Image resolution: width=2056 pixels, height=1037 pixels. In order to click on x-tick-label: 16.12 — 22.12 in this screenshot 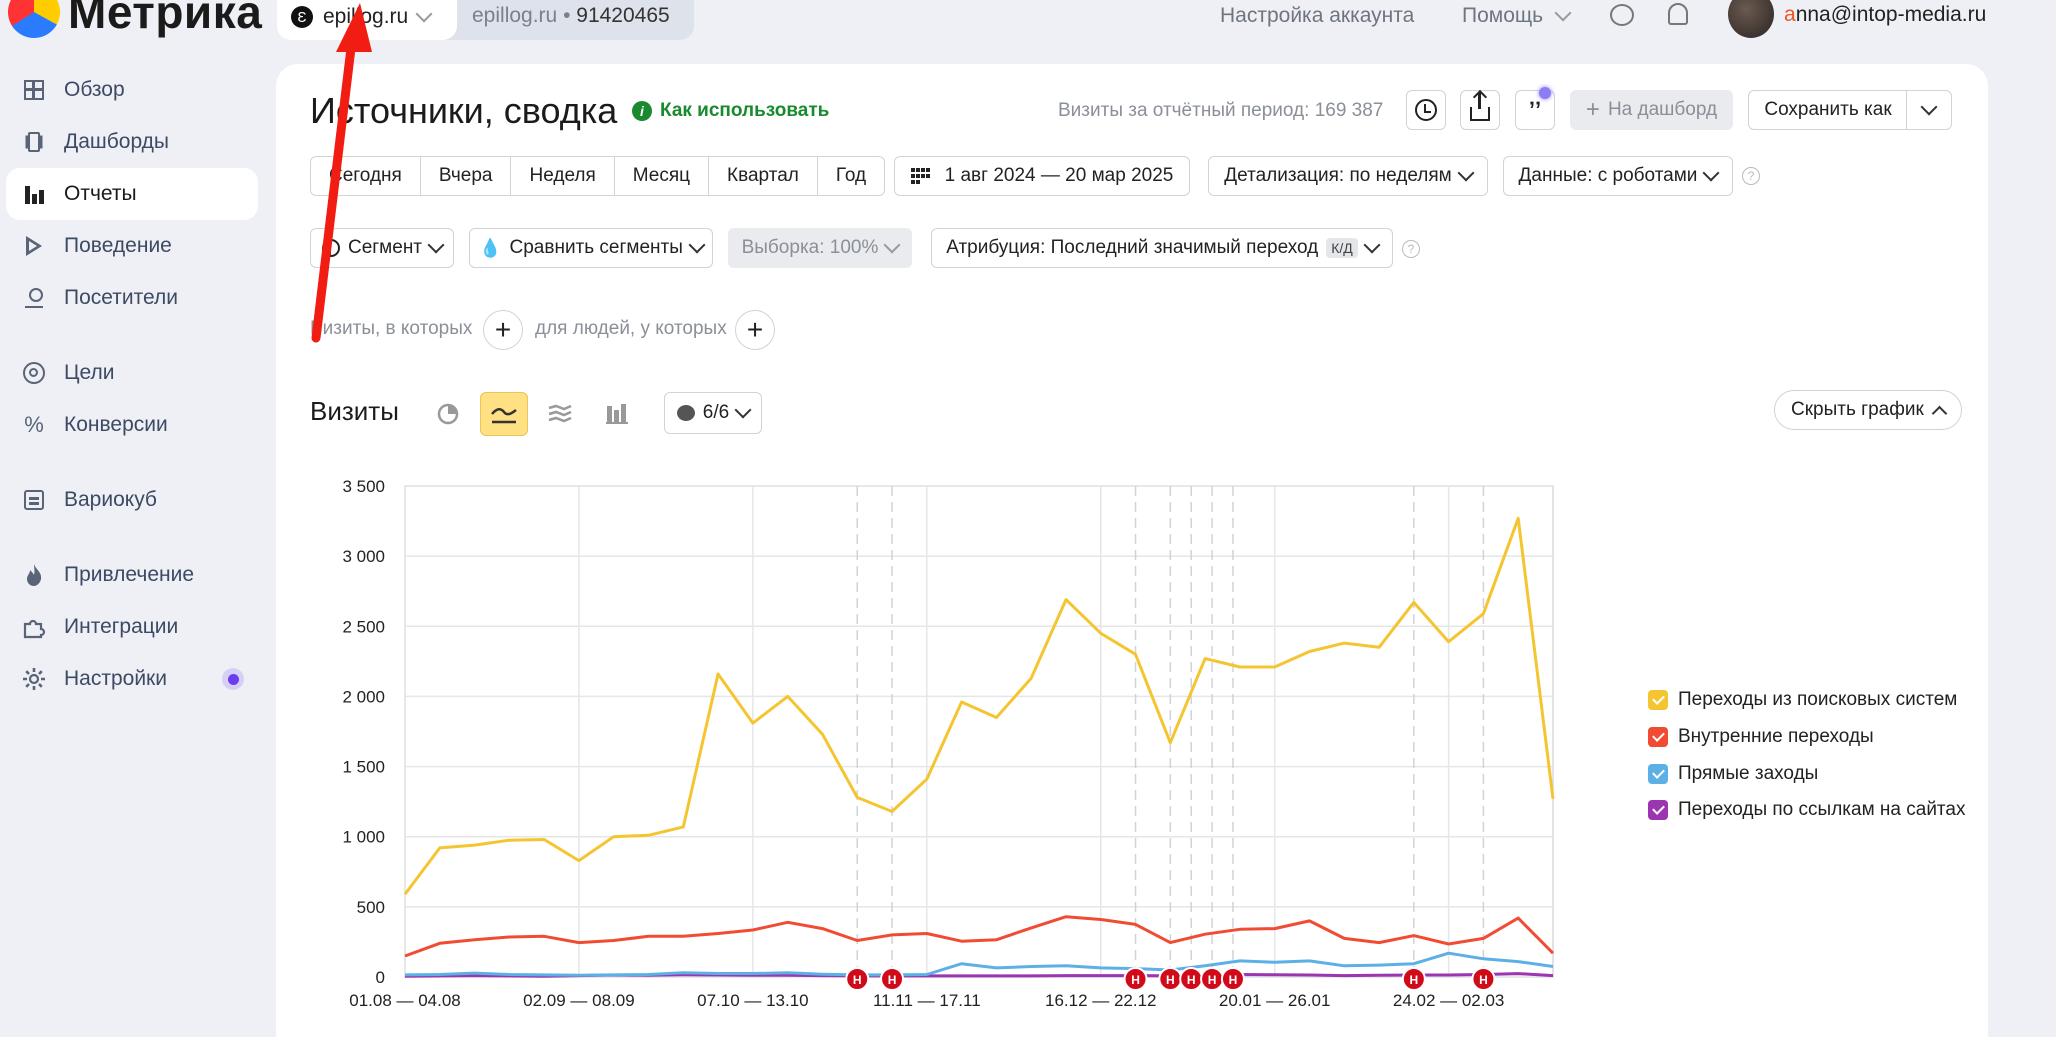, I will do `click(1101, 1000)`.